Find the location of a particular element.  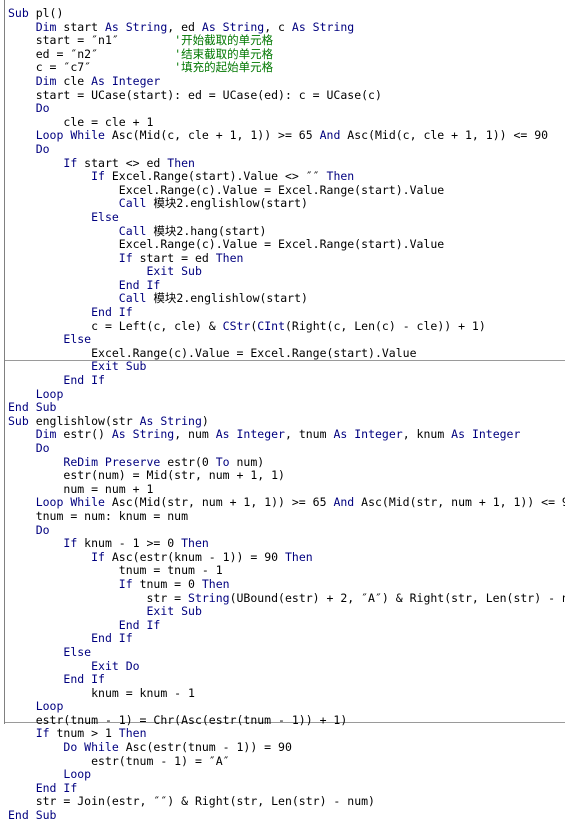

code-line: estr(num) = Mid(str, num + 1, 1) is located at coordinates (286, 475).